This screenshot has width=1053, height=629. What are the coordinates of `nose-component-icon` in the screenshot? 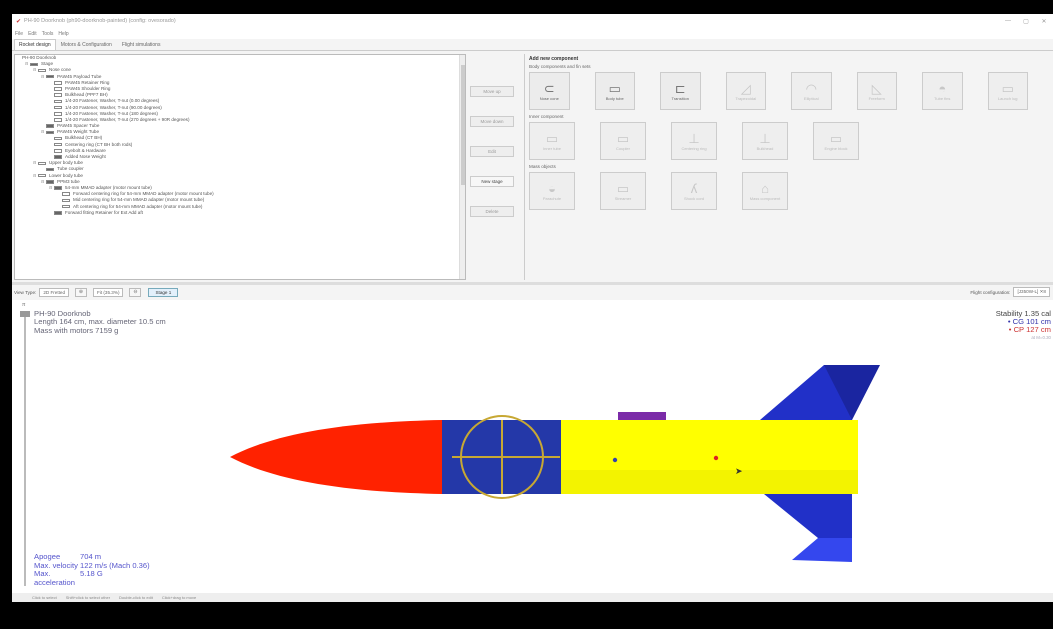 It's located at (42, 70).